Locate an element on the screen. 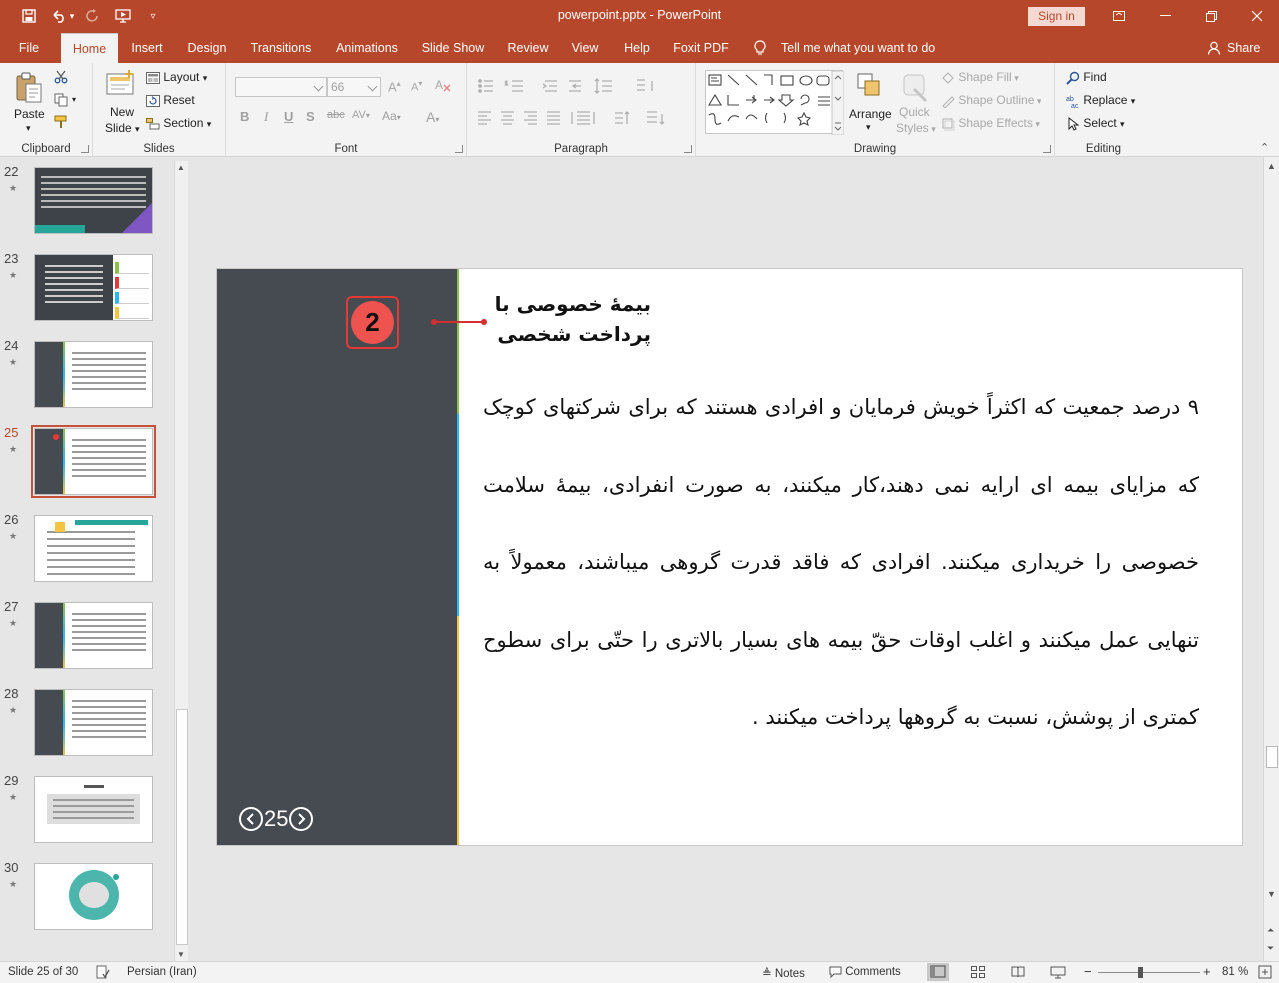 The height and width of the screenshot is (983, 1279). share-button: Share is located at coordinates (1243, 48).